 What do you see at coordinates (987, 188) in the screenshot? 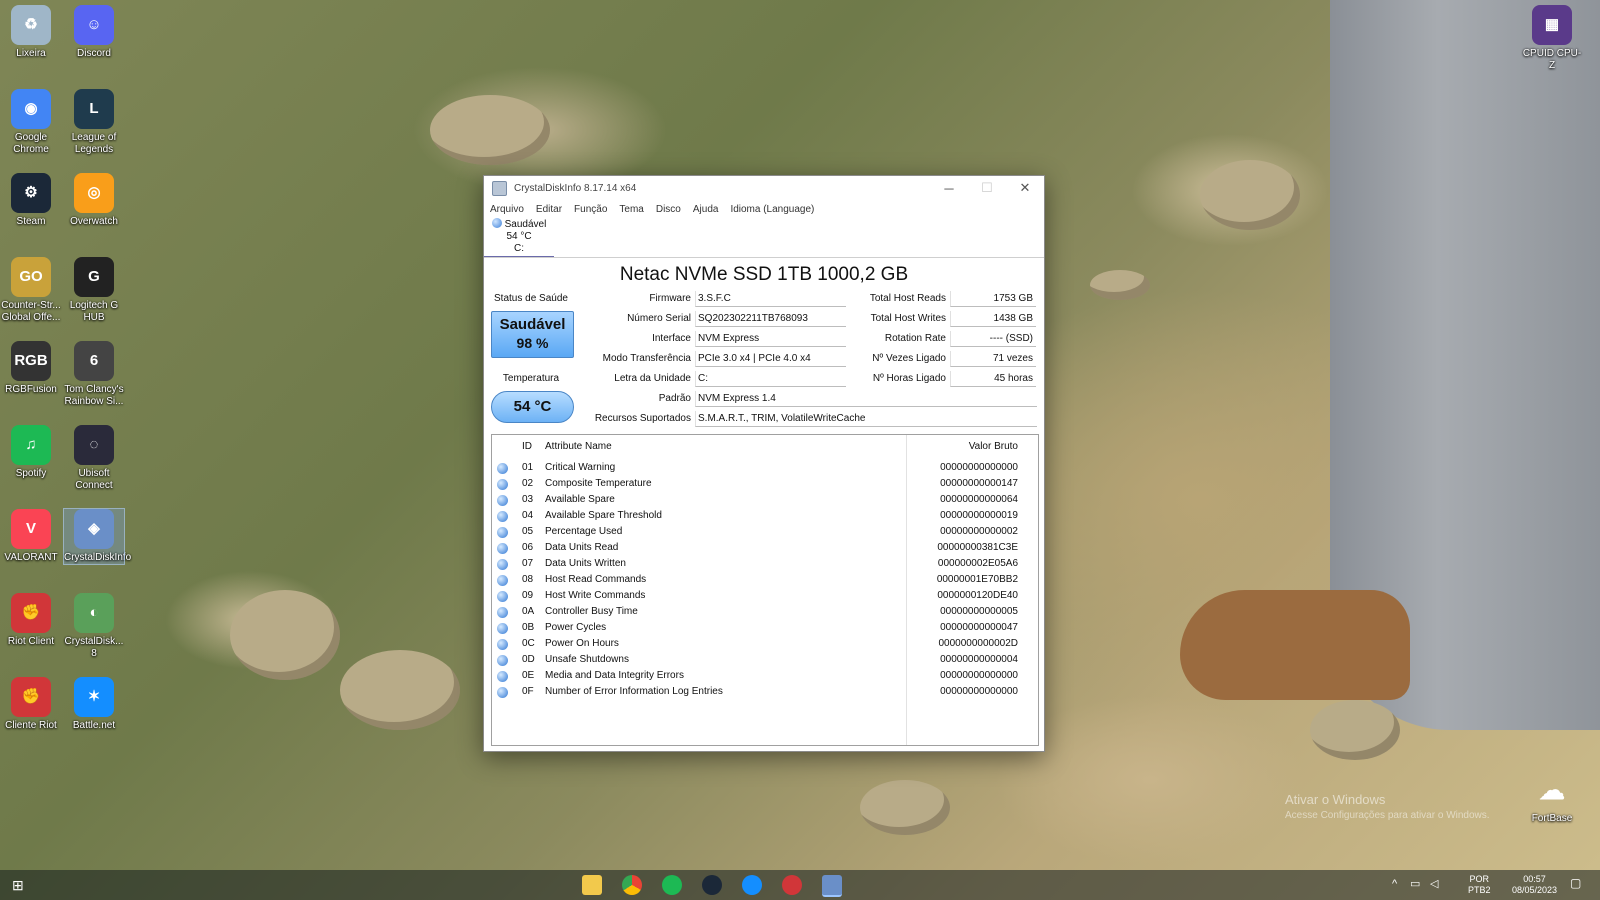
I see `maximize-button: ☐` at bounding box center [987, 188].